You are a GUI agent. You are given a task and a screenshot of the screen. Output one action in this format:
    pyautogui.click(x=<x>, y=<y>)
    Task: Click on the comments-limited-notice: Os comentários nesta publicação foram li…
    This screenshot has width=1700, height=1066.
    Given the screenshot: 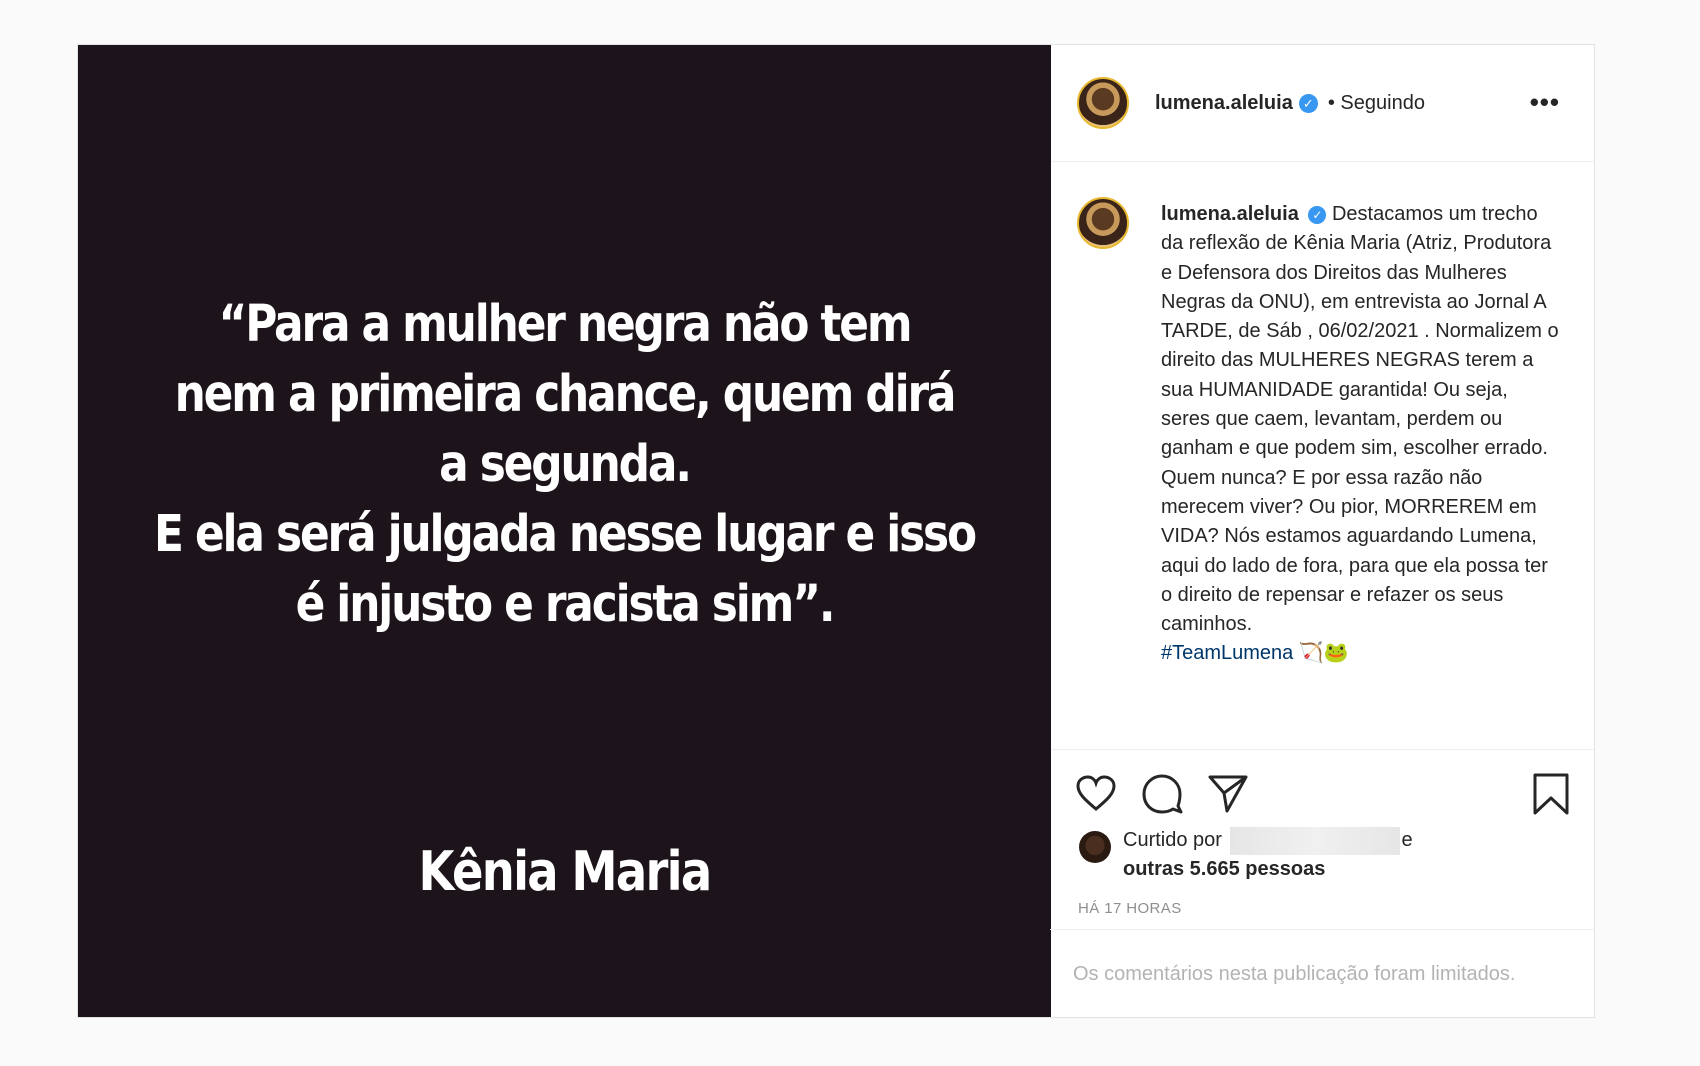 What is the action you would take?
    pyautogui.click(x=1294, y=974)
    